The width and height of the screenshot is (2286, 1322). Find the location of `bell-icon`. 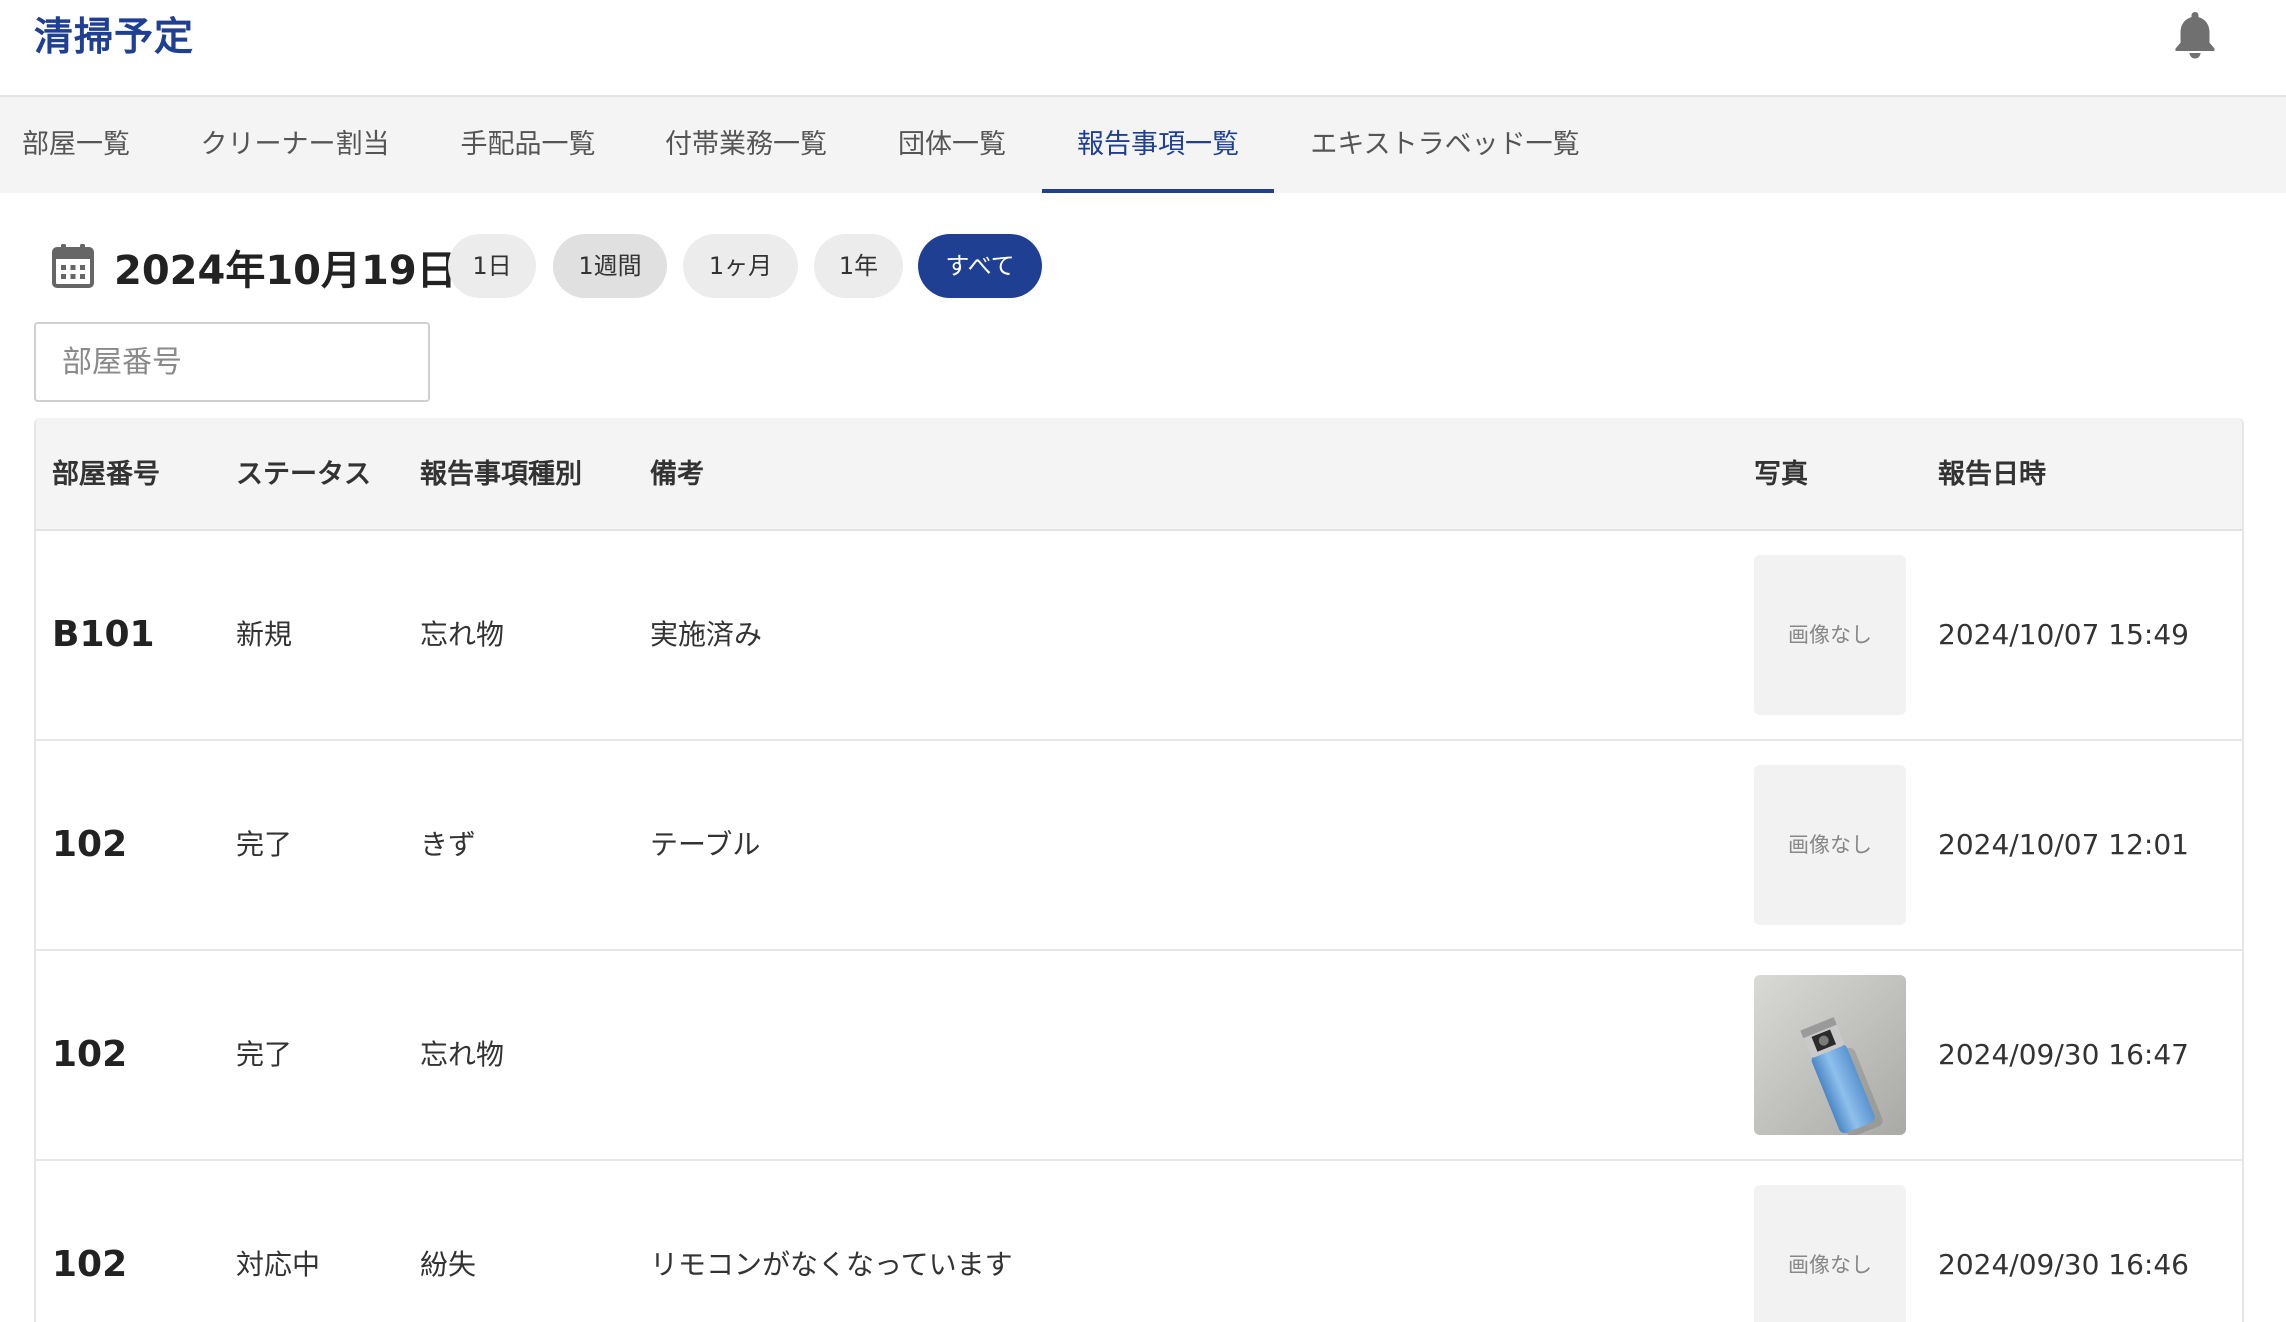

bell-icon is located at coordinates (2195, 34).